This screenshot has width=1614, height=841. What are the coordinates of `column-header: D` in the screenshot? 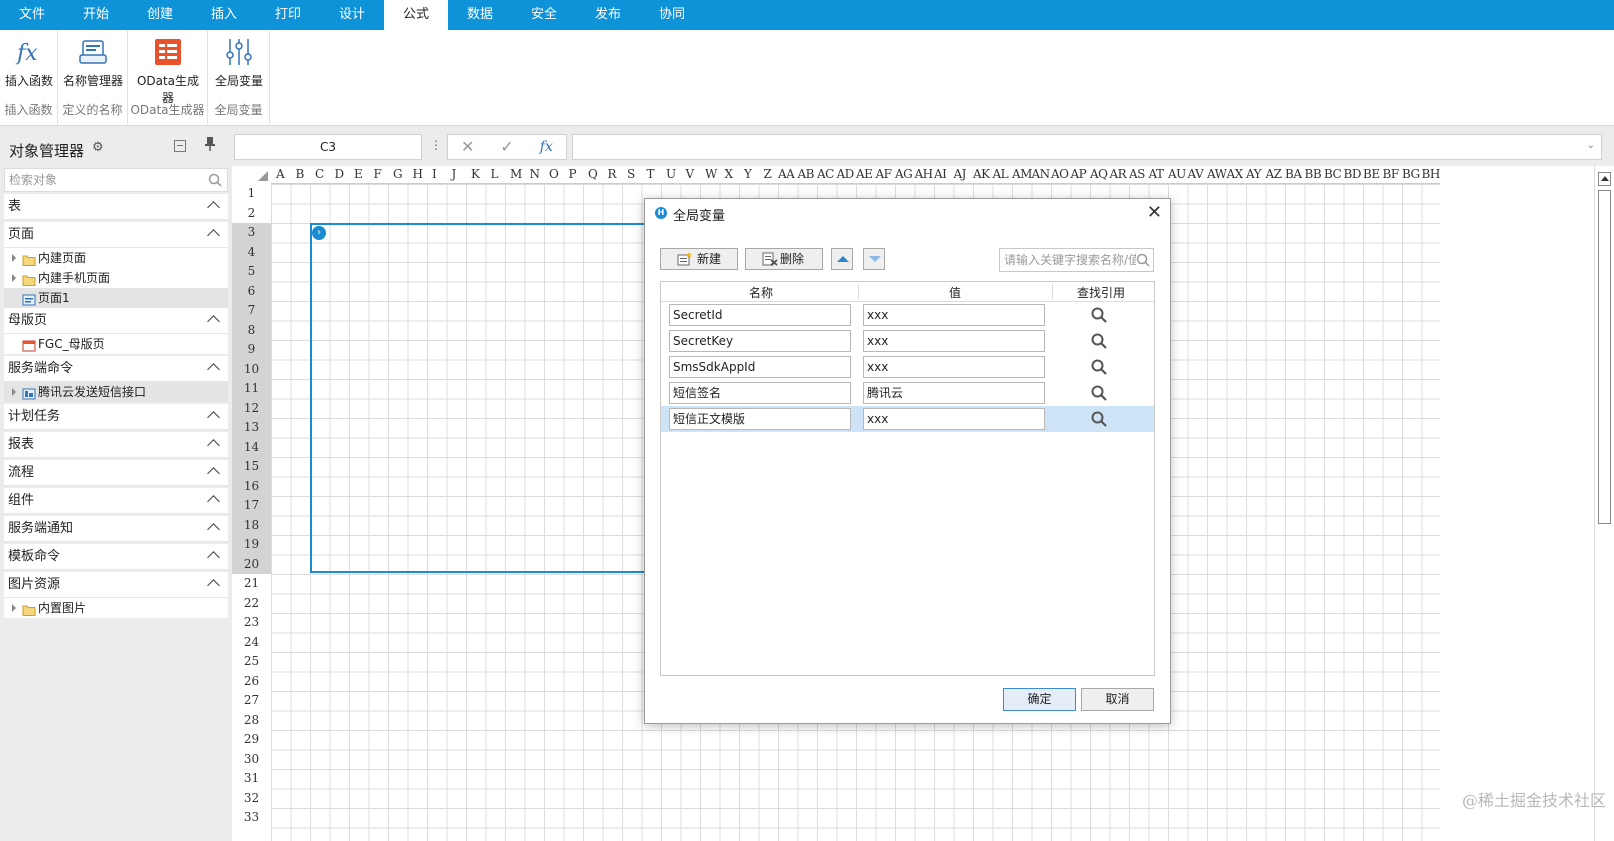 It's located at (340, 174).